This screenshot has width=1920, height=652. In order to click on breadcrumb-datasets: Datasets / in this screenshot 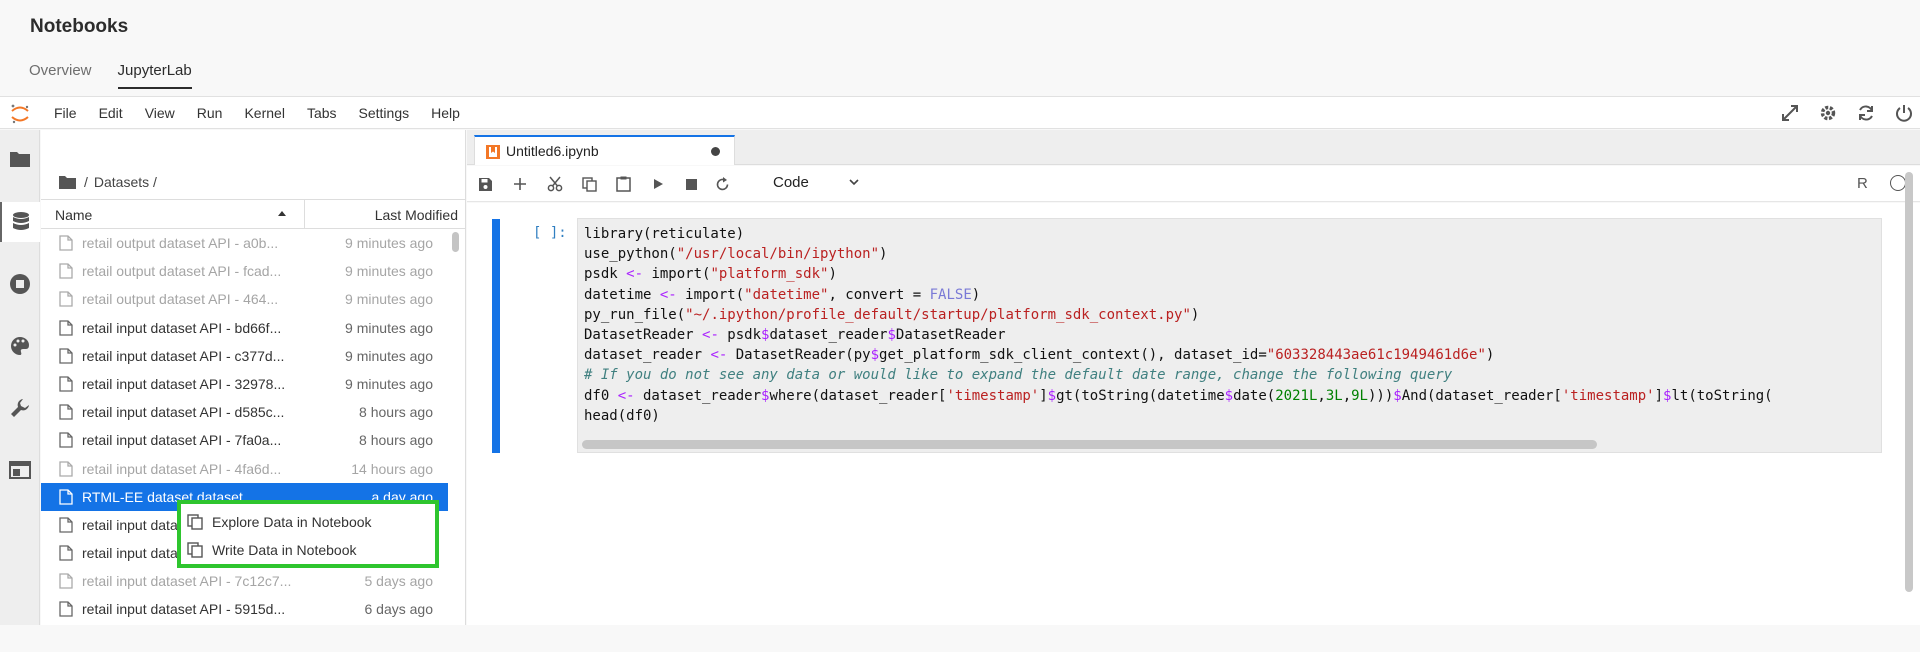, I will do `click(125, 182)`.